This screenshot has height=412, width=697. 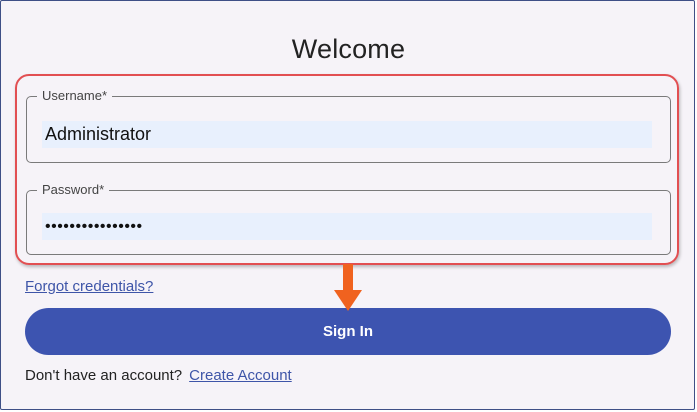 I want to click on sign-in-button: Sign In, so click(x=348, y=331).